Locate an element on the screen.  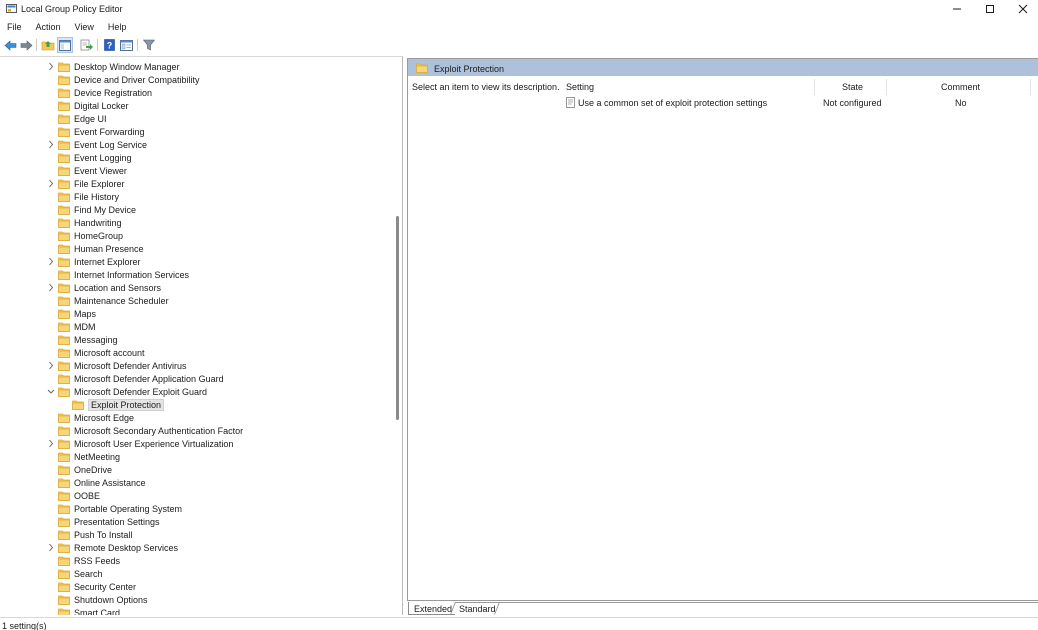
filter-icon is located at coordinates (149, 45).